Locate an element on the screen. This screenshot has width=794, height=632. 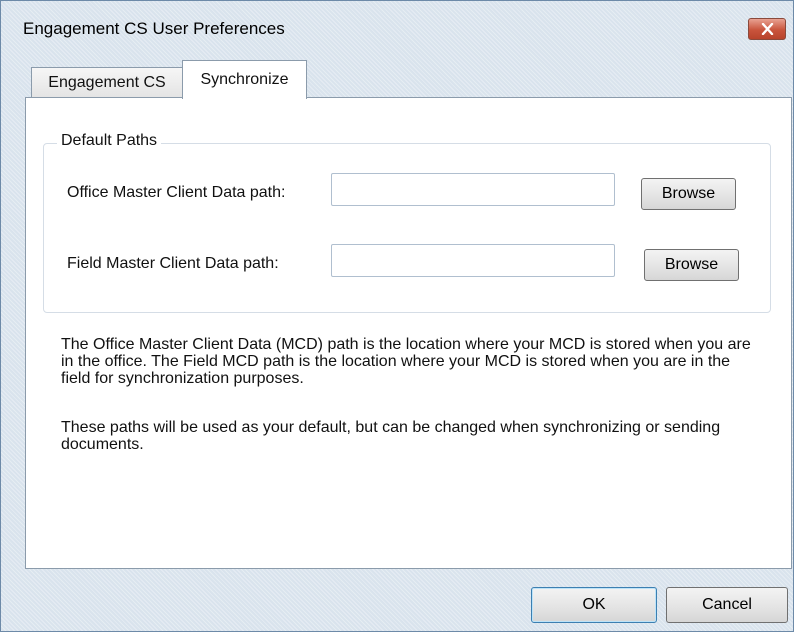
window-title: Engagement CS User Preferences is located at coordinates (154, 28).